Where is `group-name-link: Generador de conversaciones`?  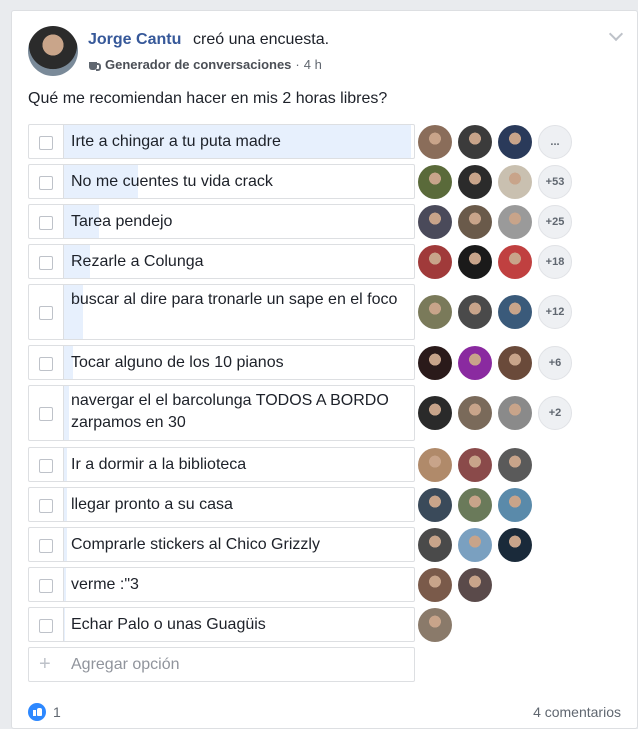
group-name-link: Generador de conversaciones is located at coordinates (198, 64).